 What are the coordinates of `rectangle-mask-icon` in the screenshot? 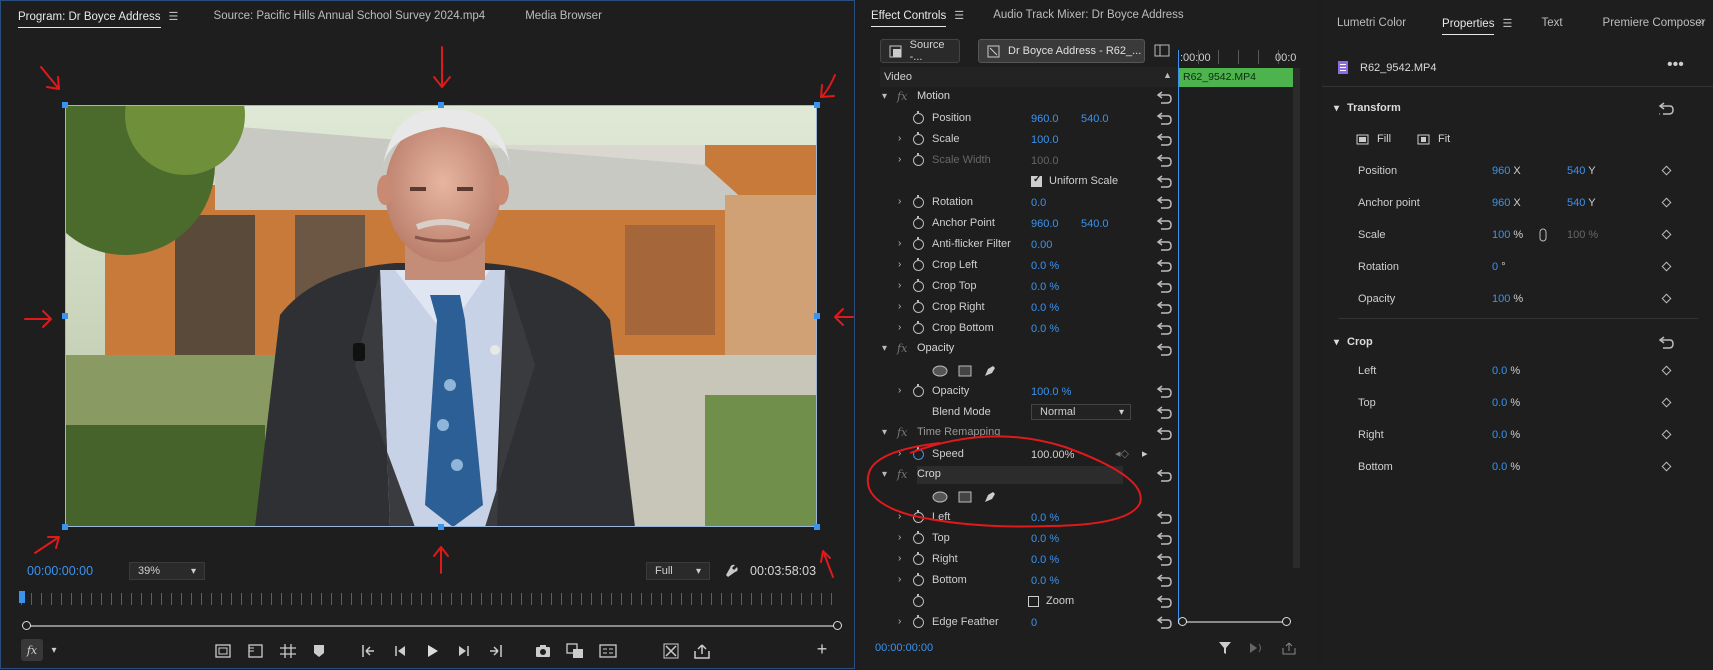 It's located at (965, 371).